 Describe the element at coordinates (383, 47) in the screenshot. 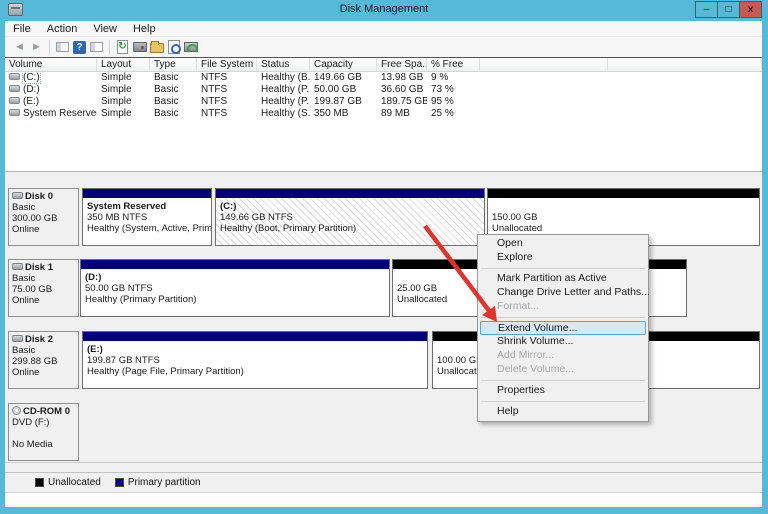

I see `toolbar: ◄ ► ? ↻` at that location.